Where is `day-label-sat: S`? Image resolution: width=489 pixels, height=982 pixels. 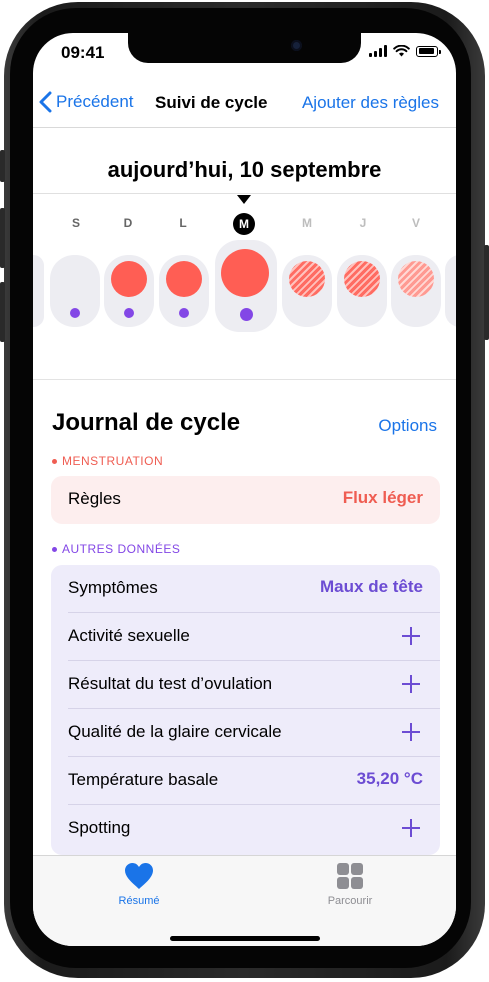
day-label-sat: S is located at coordinates (75, 223).